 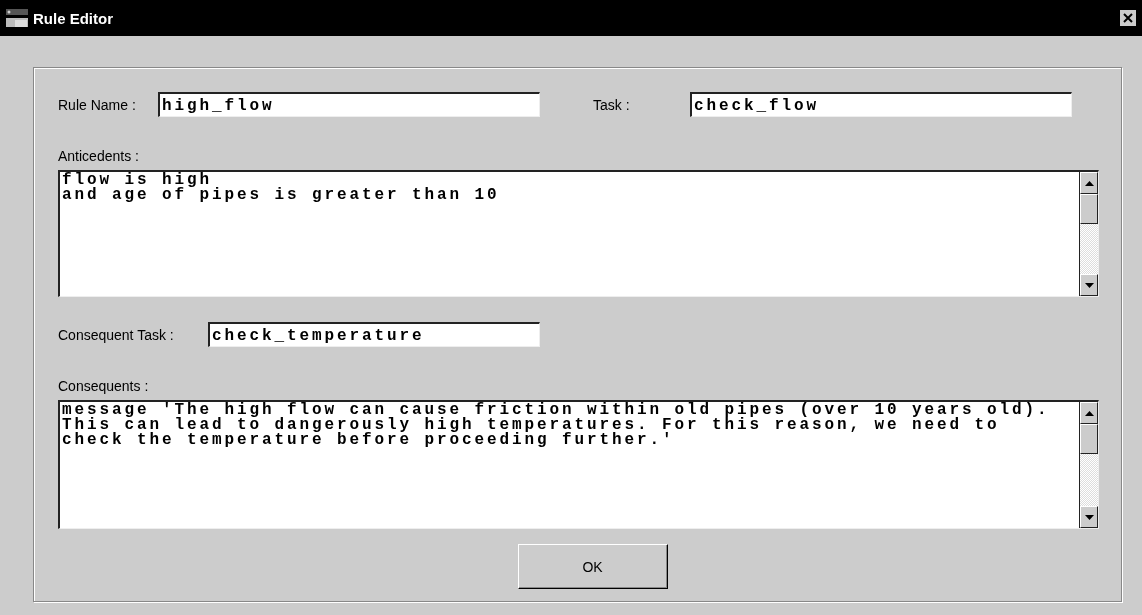 I want to click on text-line: check the temperature before proceeding further.', so click(x=369, y=440).